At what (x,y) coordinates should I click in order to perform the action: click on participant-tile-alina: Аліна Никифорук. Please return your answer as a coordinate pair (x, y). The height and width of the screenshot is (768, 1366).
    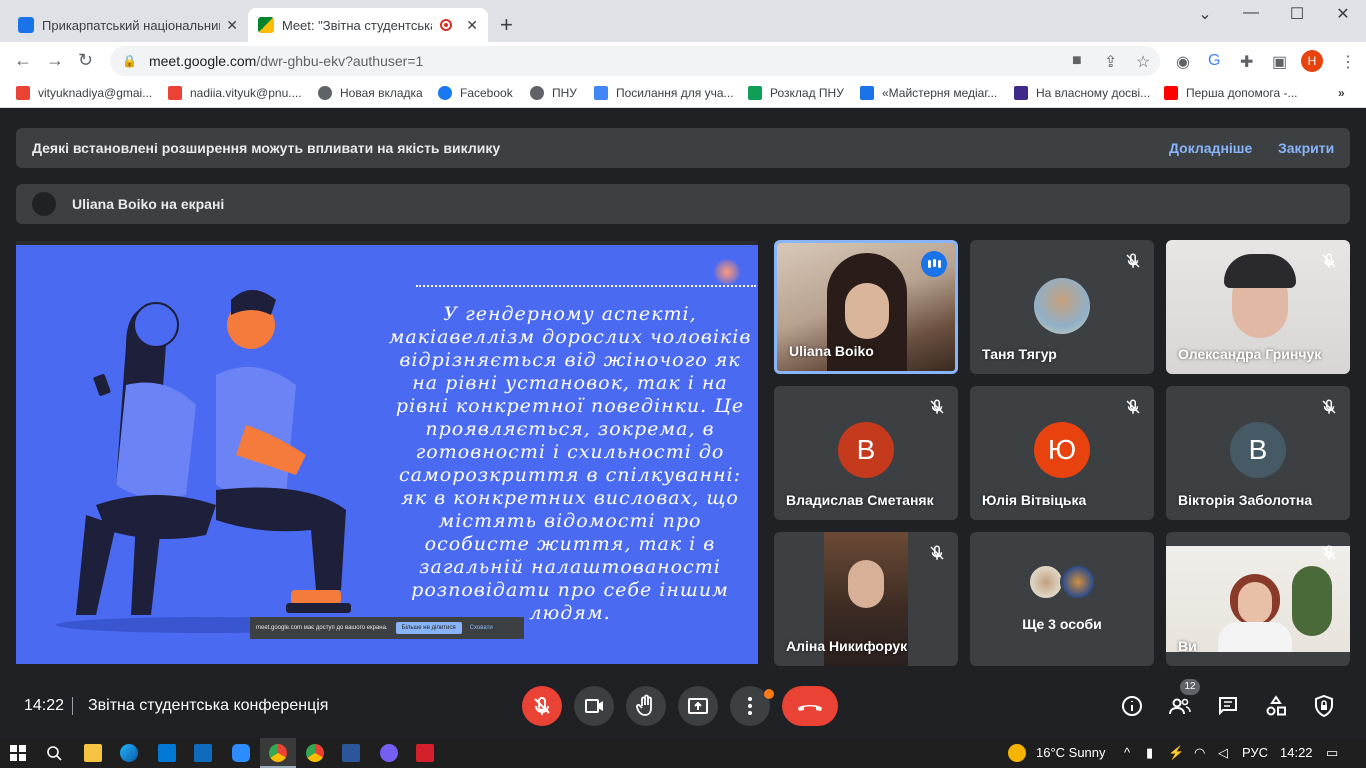
    Looking at the image, I should click on (866, 599).